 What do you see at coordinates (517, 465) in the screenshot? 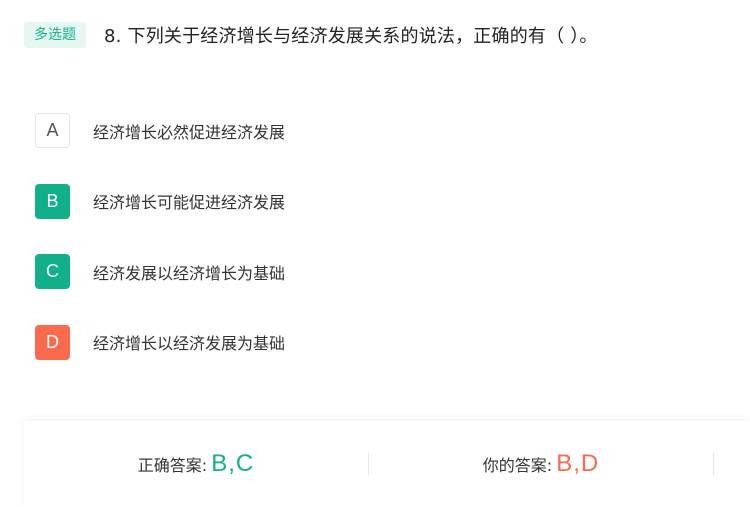
I see `my-answer-label: 你的答案:` at bounding box center [517, 465].